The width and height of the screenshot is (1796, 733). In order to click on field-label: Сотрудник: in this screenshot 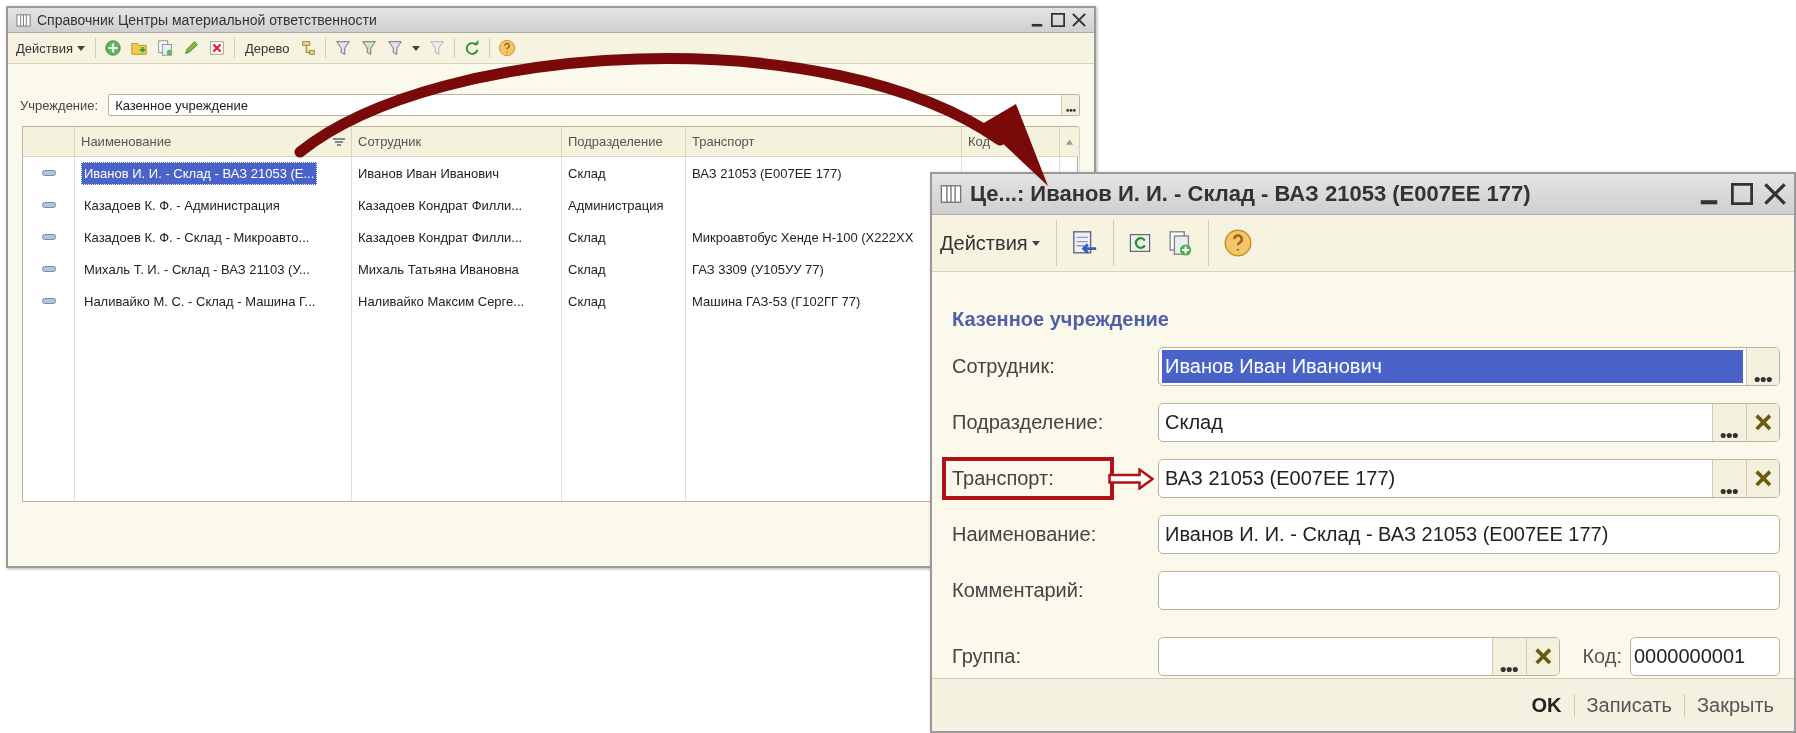, I will do `click(1003, 366)`.